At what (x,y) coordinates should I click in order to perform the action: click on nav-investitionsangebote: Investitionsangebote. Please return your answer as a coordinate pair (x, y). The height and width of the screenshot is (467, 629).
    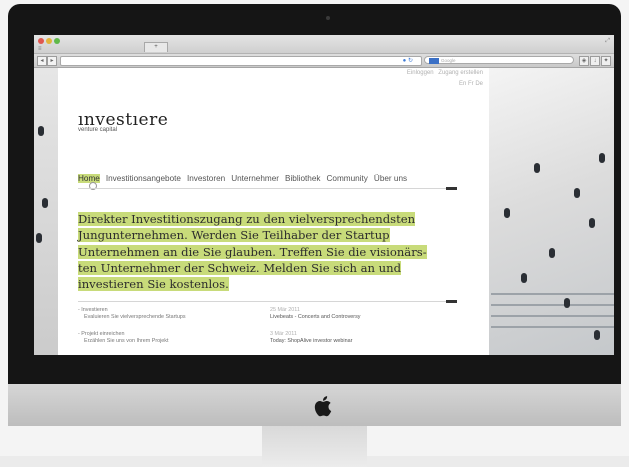
    Looking at the image, I should click on (143, 178).